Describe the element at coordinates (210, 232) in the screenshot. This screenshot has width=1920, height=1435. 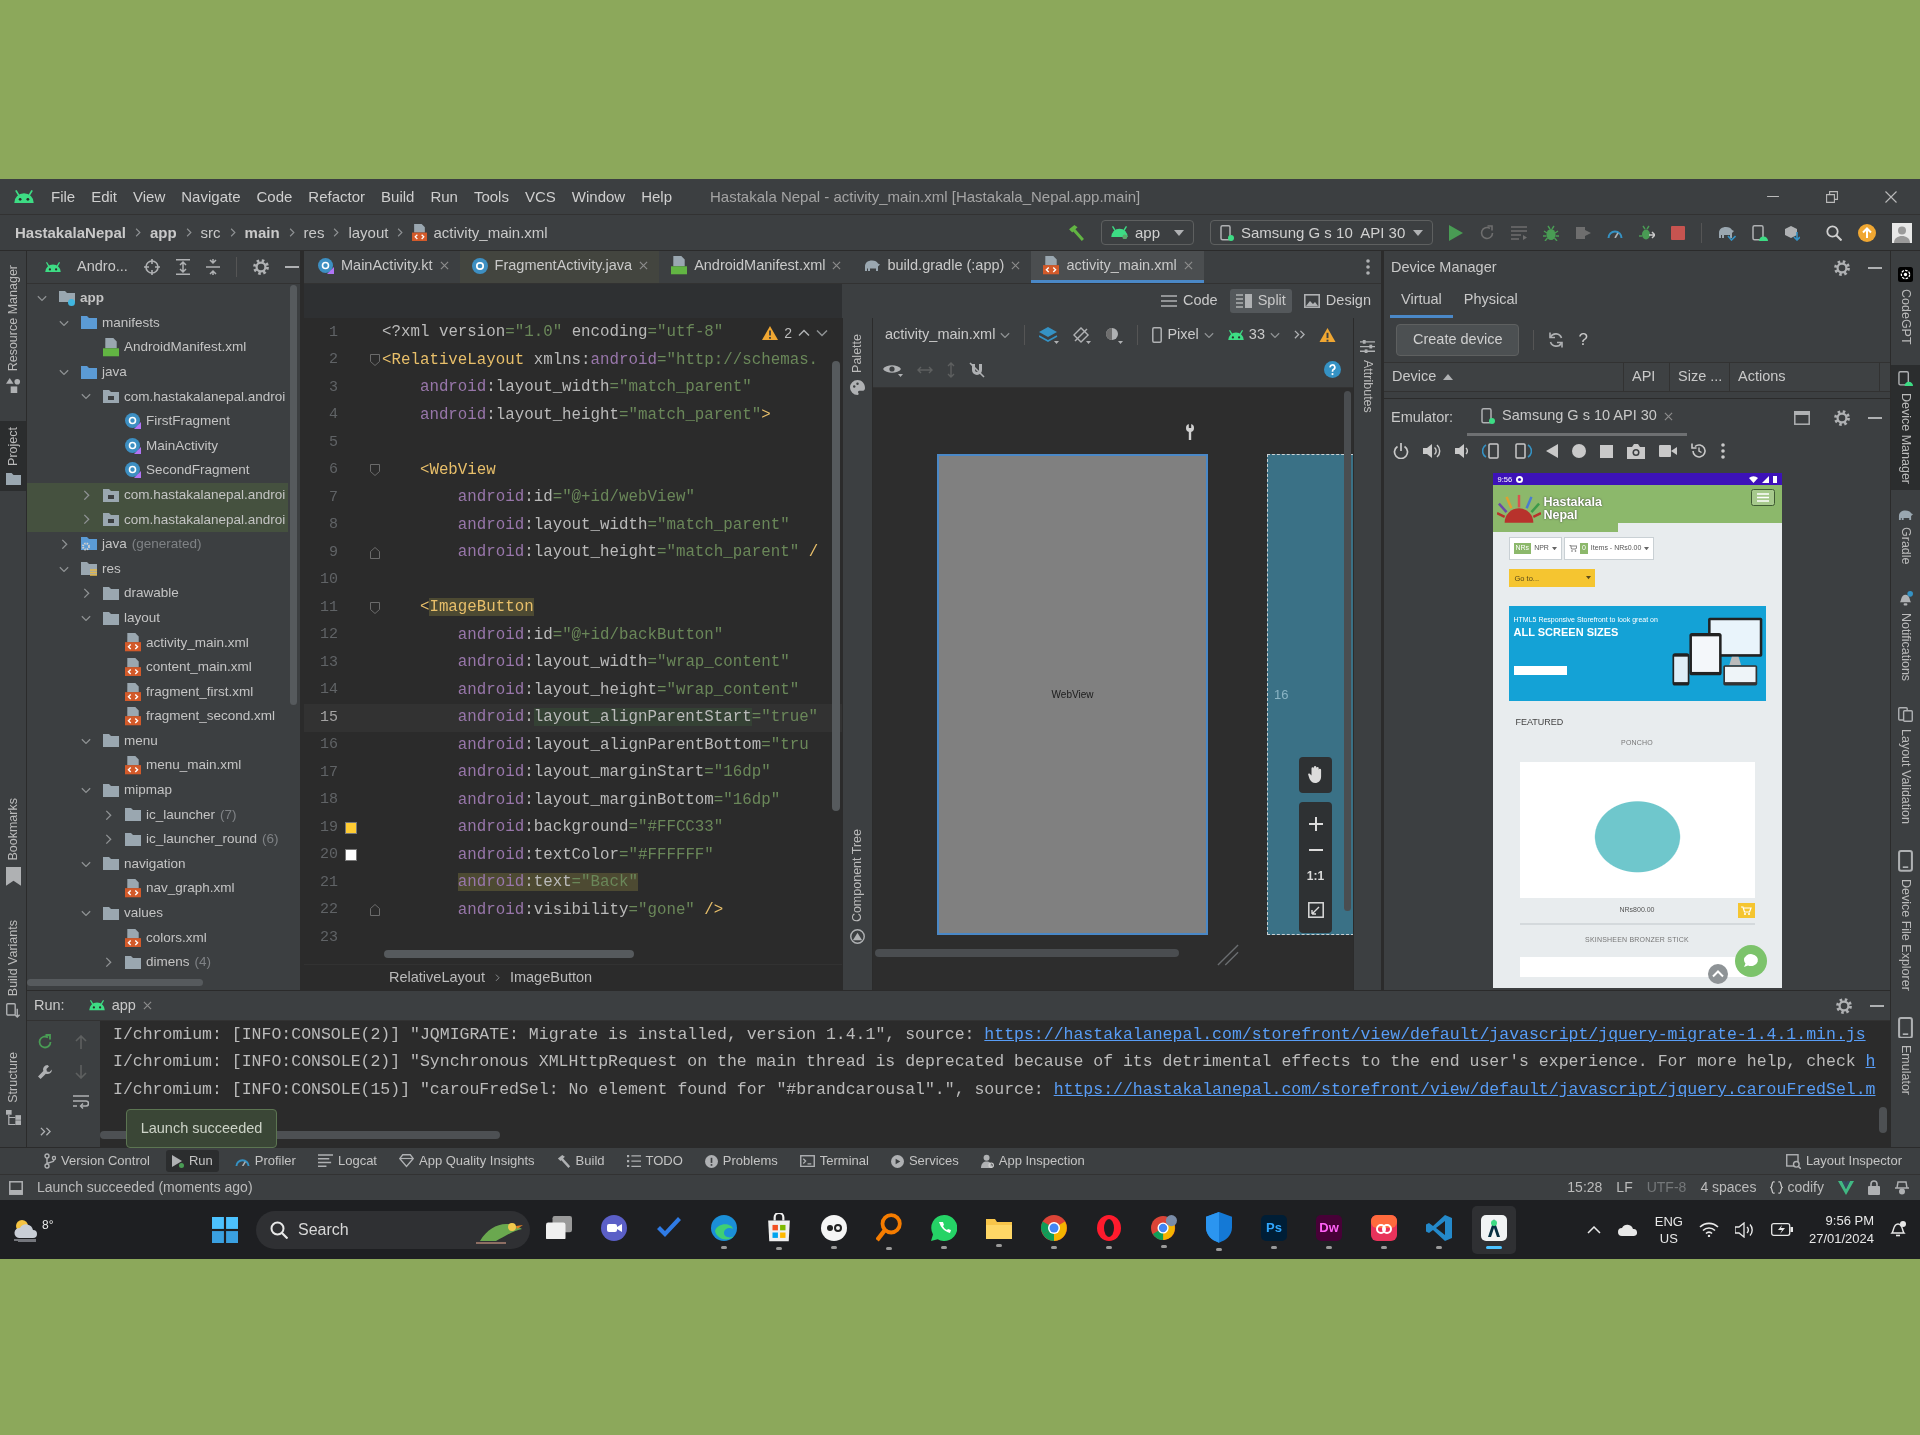
I see `breadcrumb-item: src` at that location.